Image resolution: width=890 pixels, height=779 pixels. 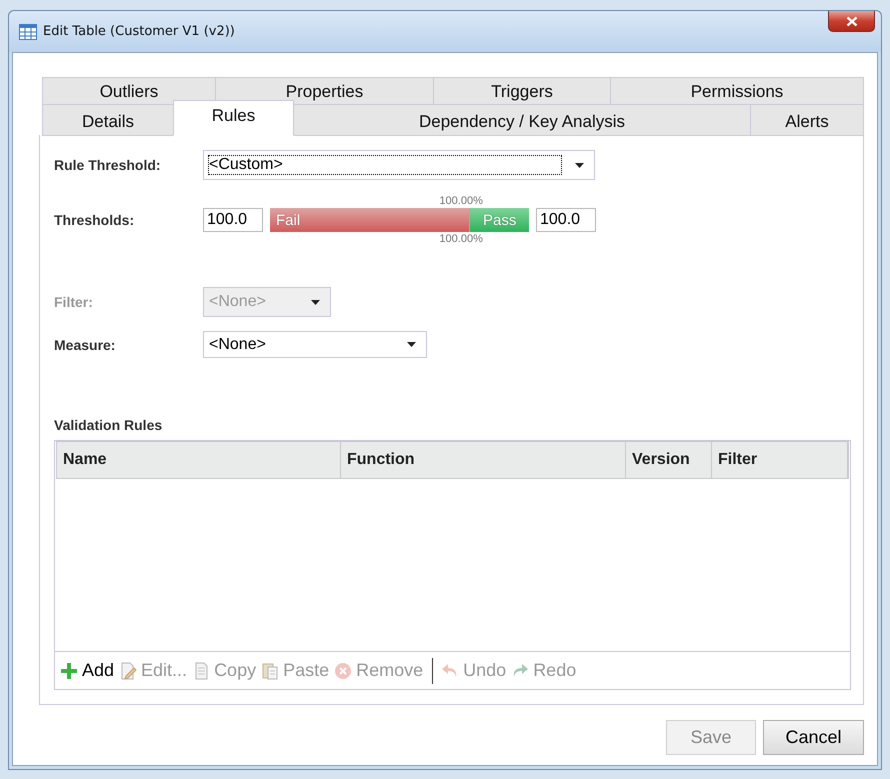 What do you see at coordinates (483, 460) in the screenshot?
I see `column-header: Function` at bounding box center [483, 460].